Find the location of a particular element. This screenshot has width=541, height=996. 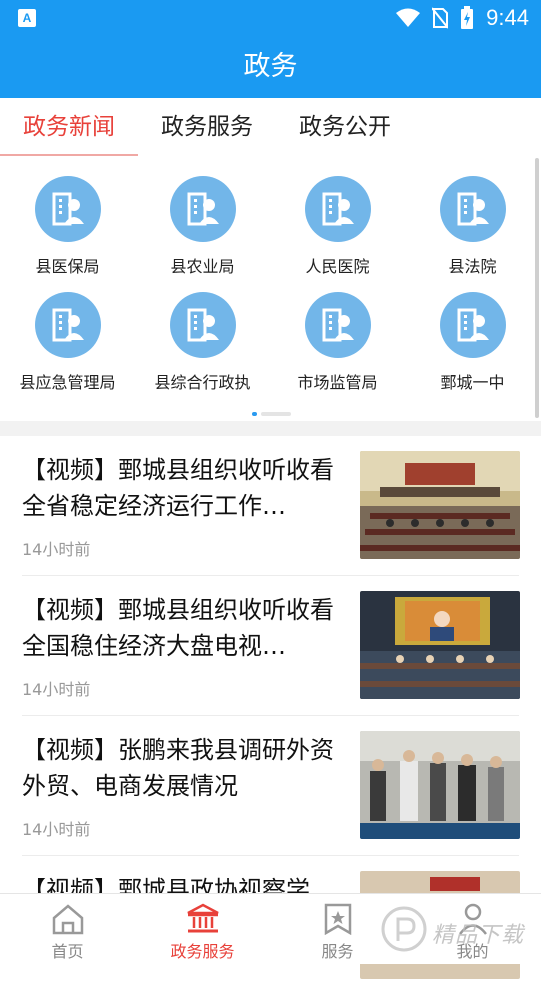

wifi-icon is located at coordinates (408, 17).